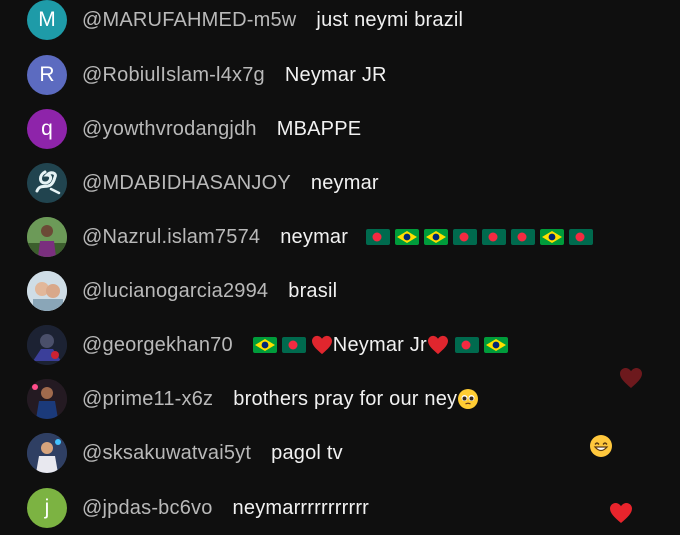  I want to click on chat-message: R @RobiulIslam-l4x7g Neymar JR, so click(340, 75).